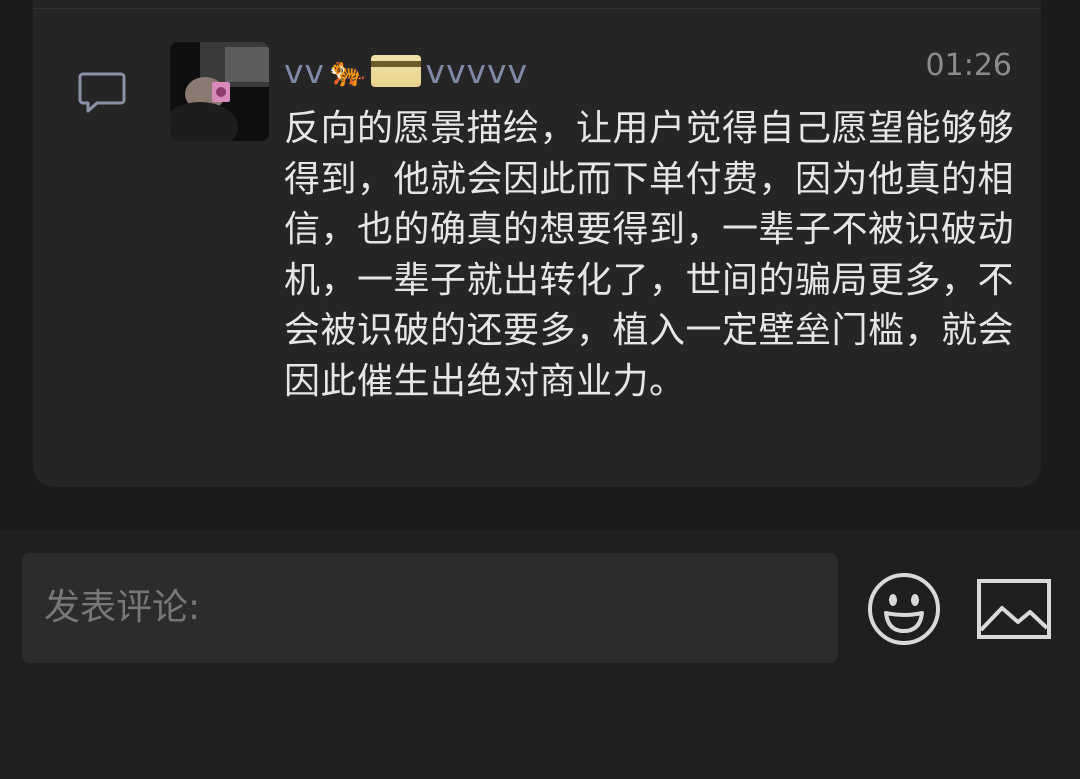 The width and height of the screenshot is (1080, 779). I want to click on username: vv 🐅 vvvvv, so click(406, 71).